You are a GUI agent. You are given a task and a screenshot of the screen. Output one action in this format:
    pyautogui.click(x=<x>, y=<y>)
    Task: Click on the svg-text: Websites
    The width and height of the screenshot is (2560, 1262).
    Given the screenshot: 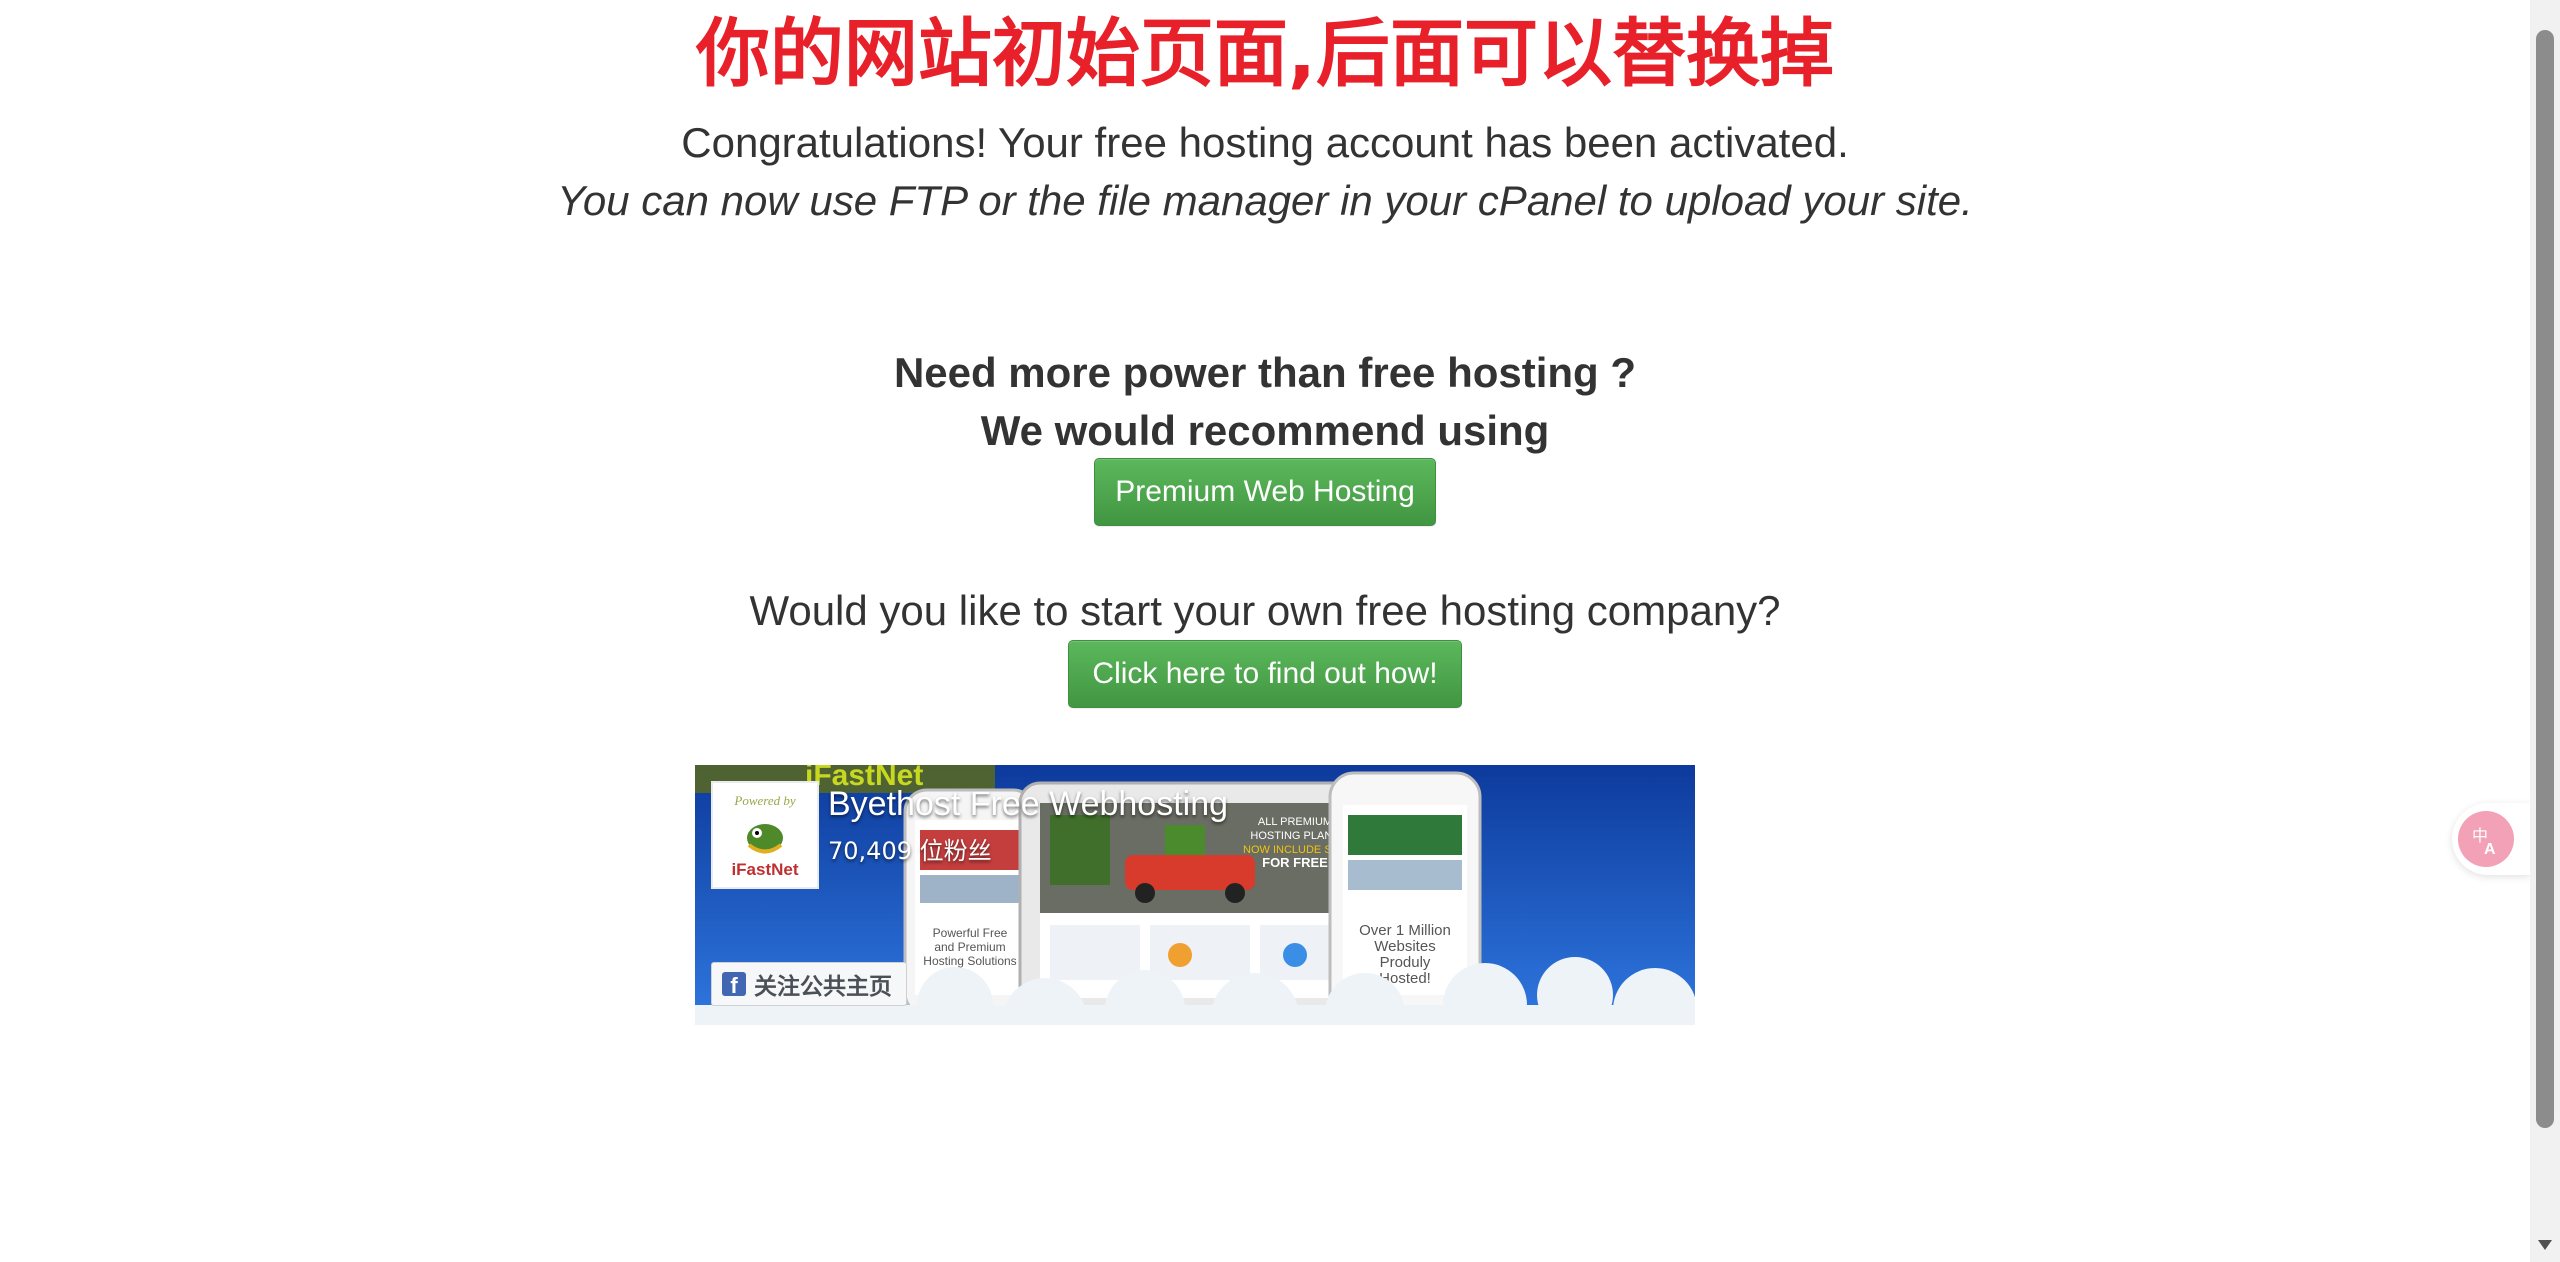 What is the action you would take?
    pyautogui.click(x=1404, y=946)
    